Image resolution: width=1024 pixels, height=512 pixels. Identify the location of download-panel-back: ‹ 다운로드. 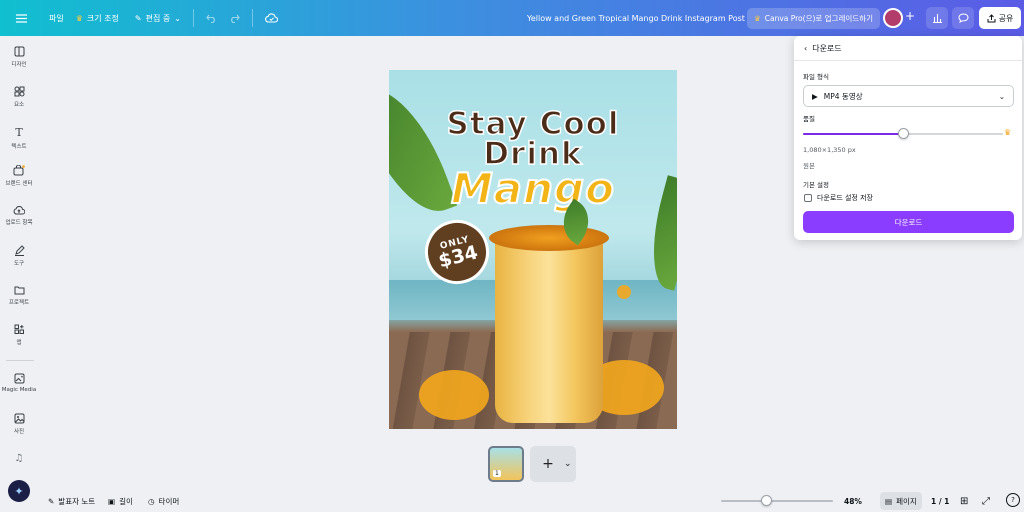
(823, 48).